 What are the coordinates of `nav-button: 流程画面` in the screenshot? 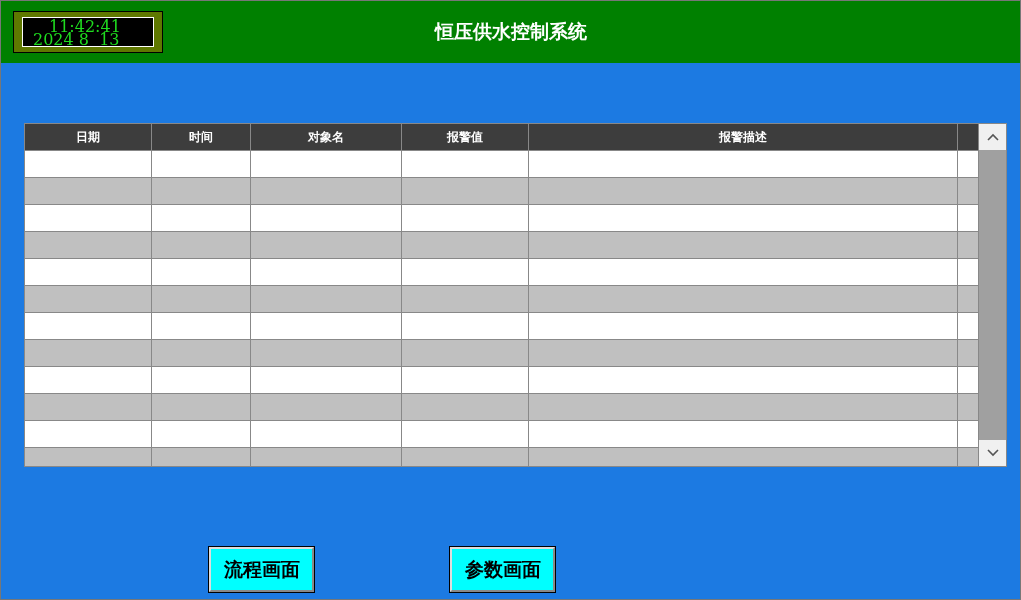 It's located at (261, 569).